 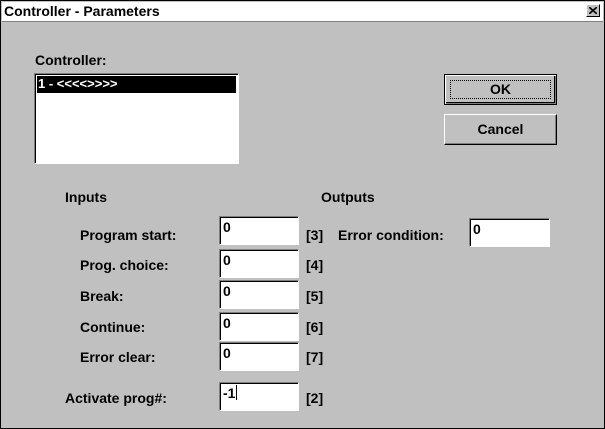 I want to click on continue-field: 0, so click(x=259, y=326).